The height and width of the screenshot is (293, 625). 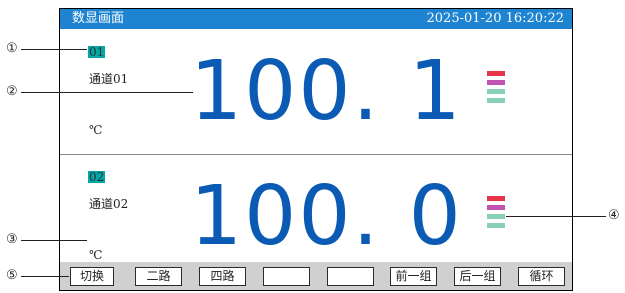 What do you see at coordinates (158, 276) in the screenshot?
I see `two-channel-button: 二路` at bounding box center [158, 276].